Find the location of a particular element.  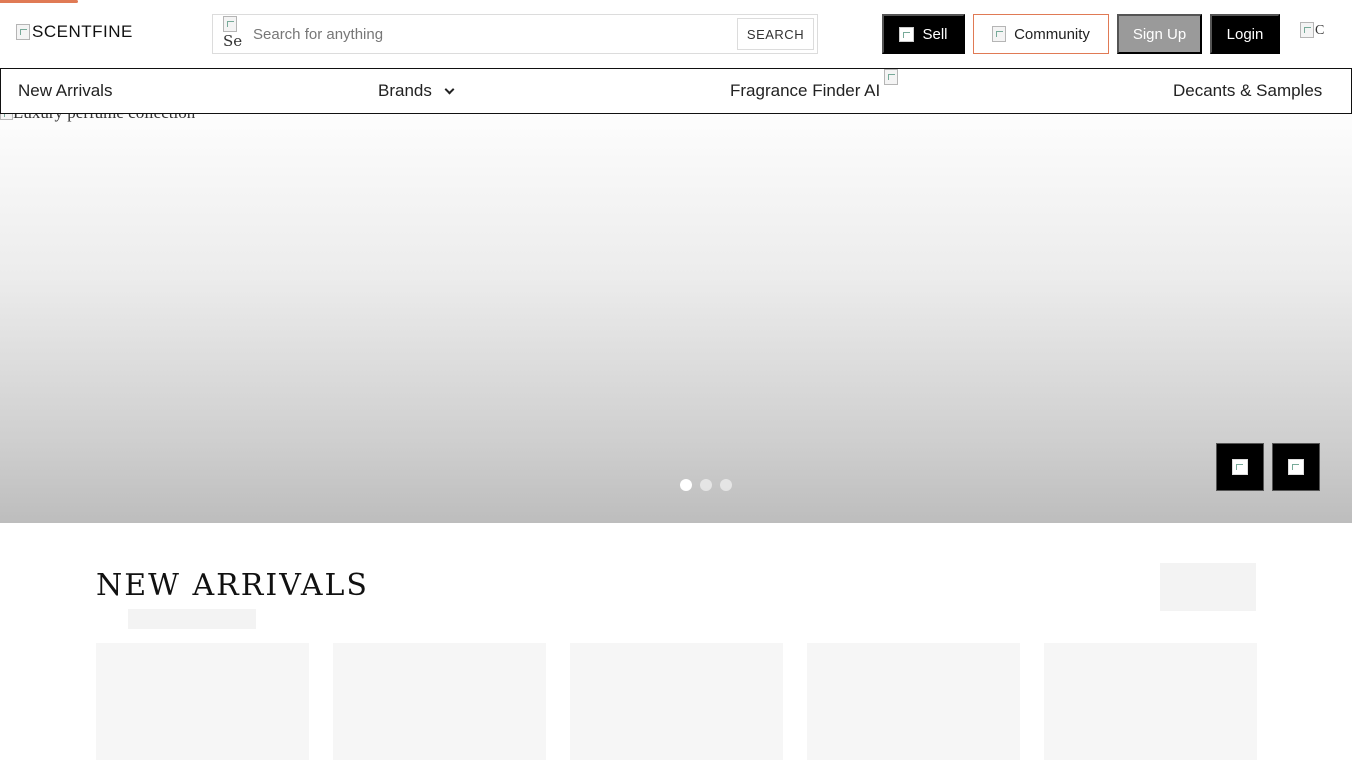

nav-item-new-arrivals: New Arrivals is located at coordinates (65, 91).